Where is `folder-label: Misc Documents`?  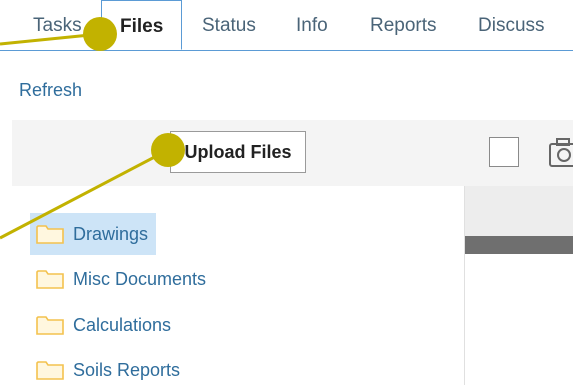 folder-label: Misc Documents is located at coordinates (140, 278).